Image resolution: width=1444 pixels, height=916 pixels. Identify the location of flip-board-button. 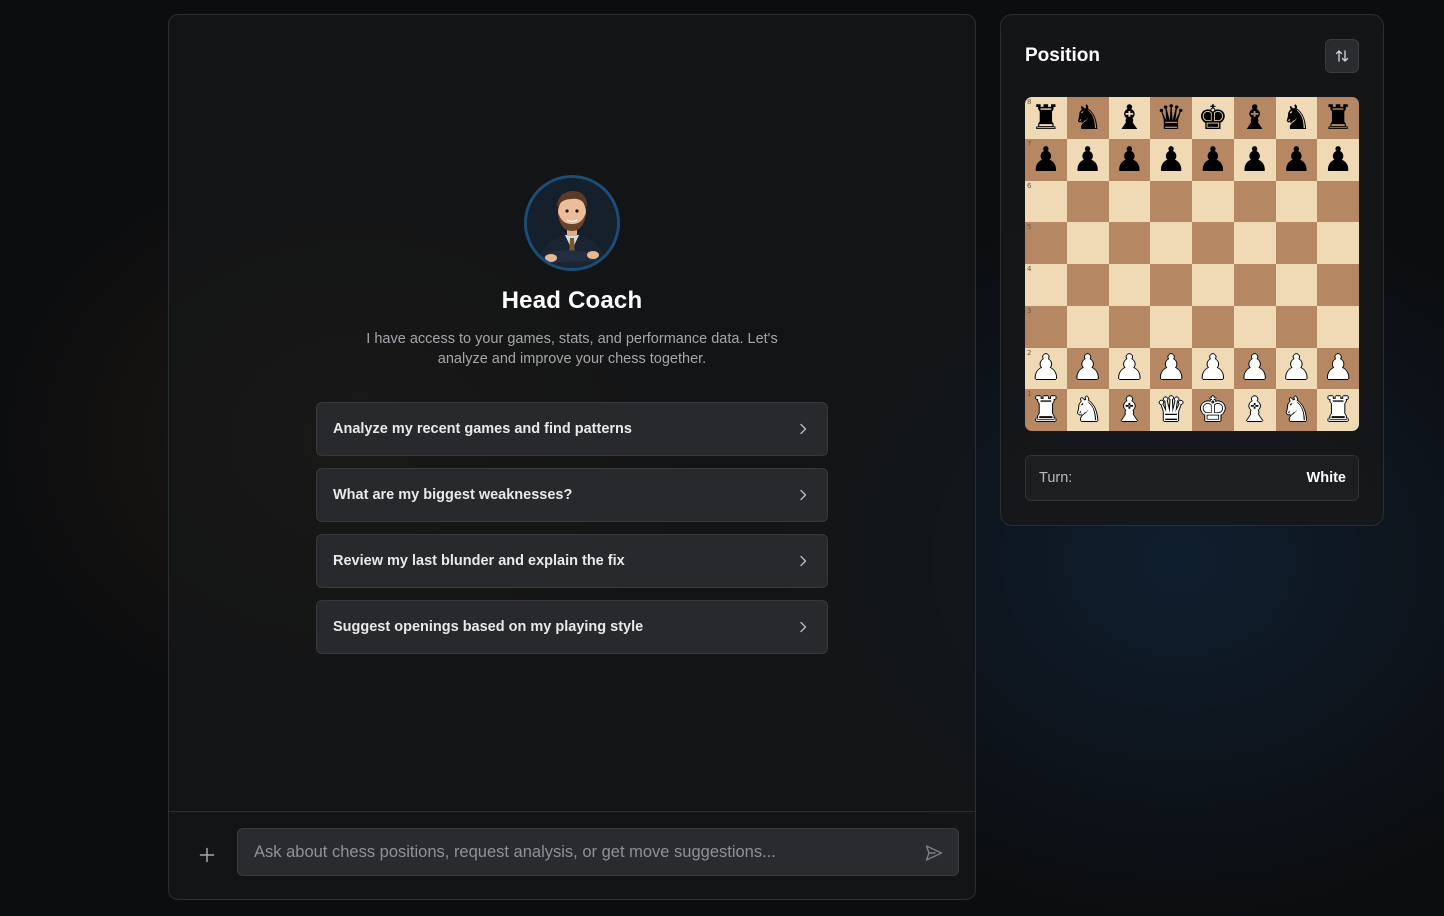
(1342, 56).